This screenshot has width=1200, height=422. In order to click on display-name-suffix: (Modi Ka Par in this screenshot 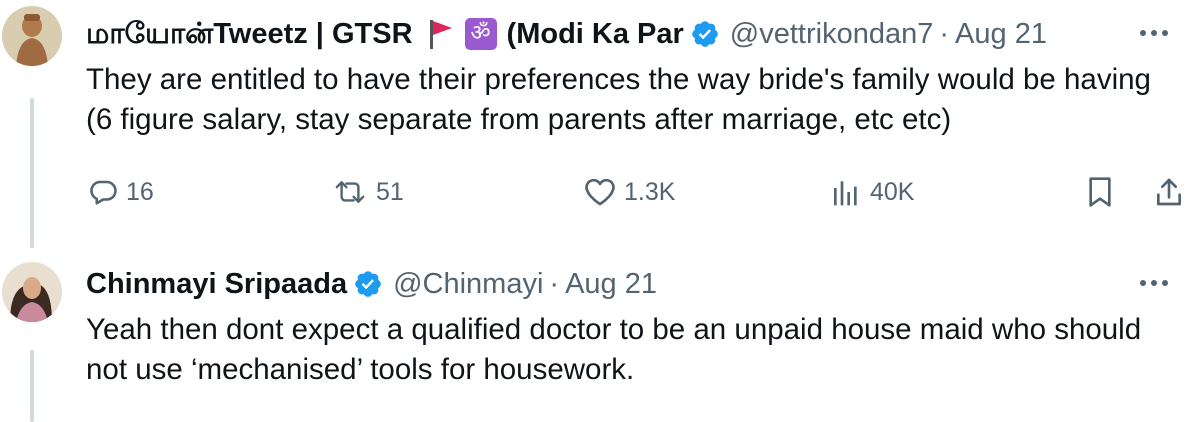, I will do `click(595, 34)`.